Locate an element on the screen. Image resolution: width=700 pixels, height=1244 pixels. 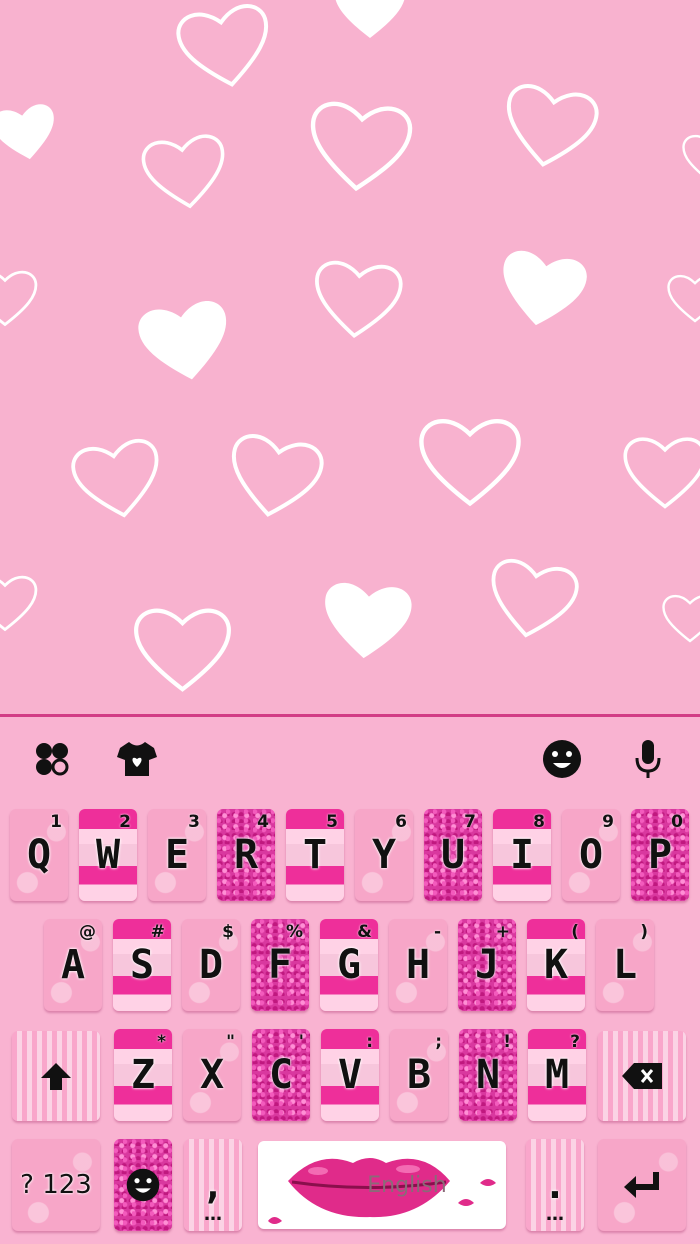
key-k: K( is located at coordinates (556, 965).